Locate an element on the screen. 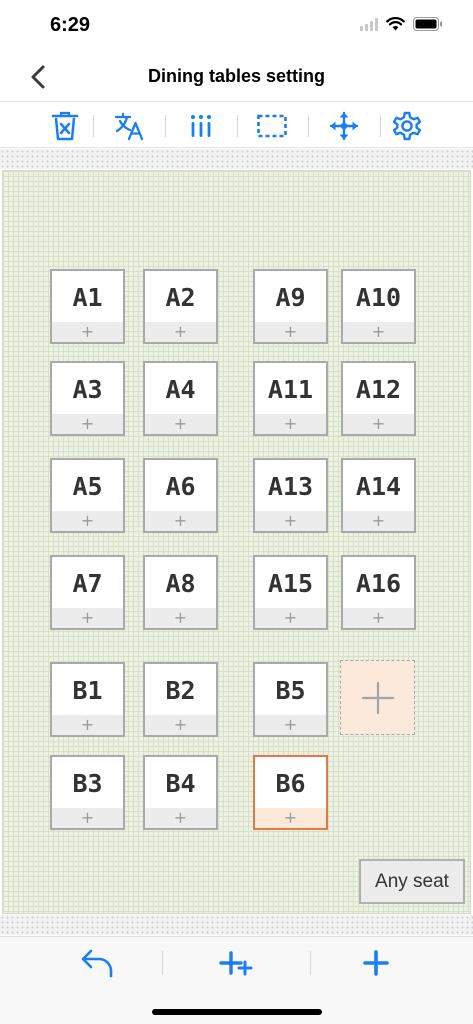  table-card: A13 + is located at coordinates (290, 495).